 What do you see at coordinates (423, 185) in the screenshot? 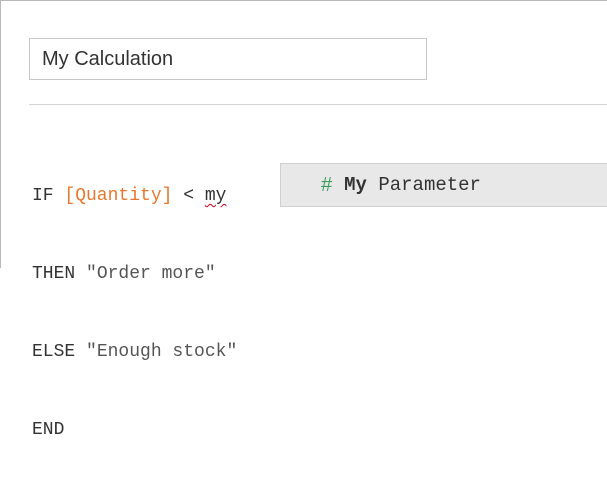
I see `autocomplete-rest-text: Parameter` at bounding box center [423, 185].